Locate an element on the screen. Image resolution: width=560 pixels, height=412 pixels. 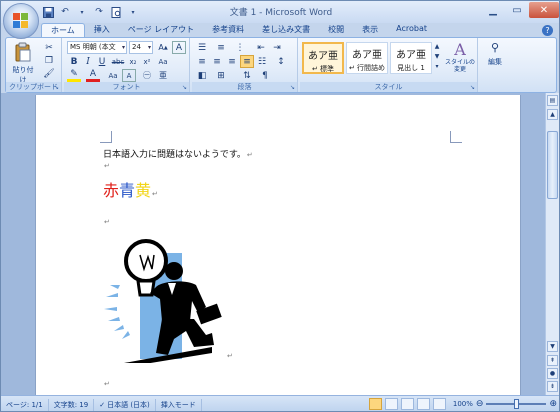
subscript-icon: x₂ is located at coordinates (133, 61).